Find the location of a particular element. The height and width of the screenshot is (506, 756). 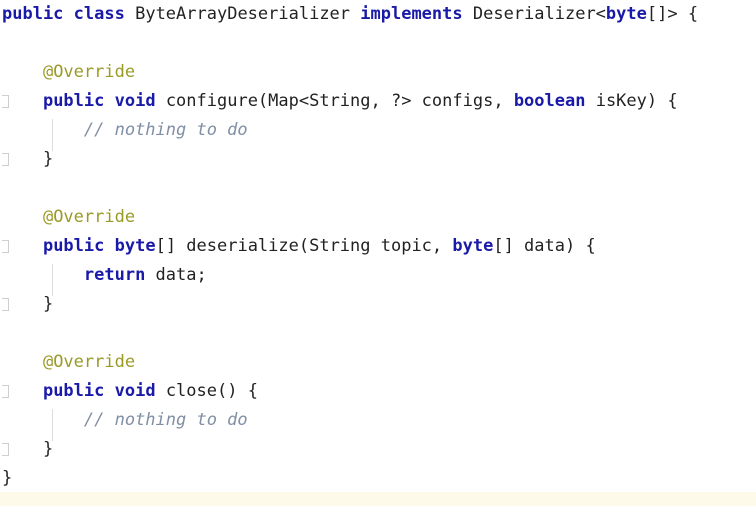

code-line-text: return data; is located at coordinates (103, 275).